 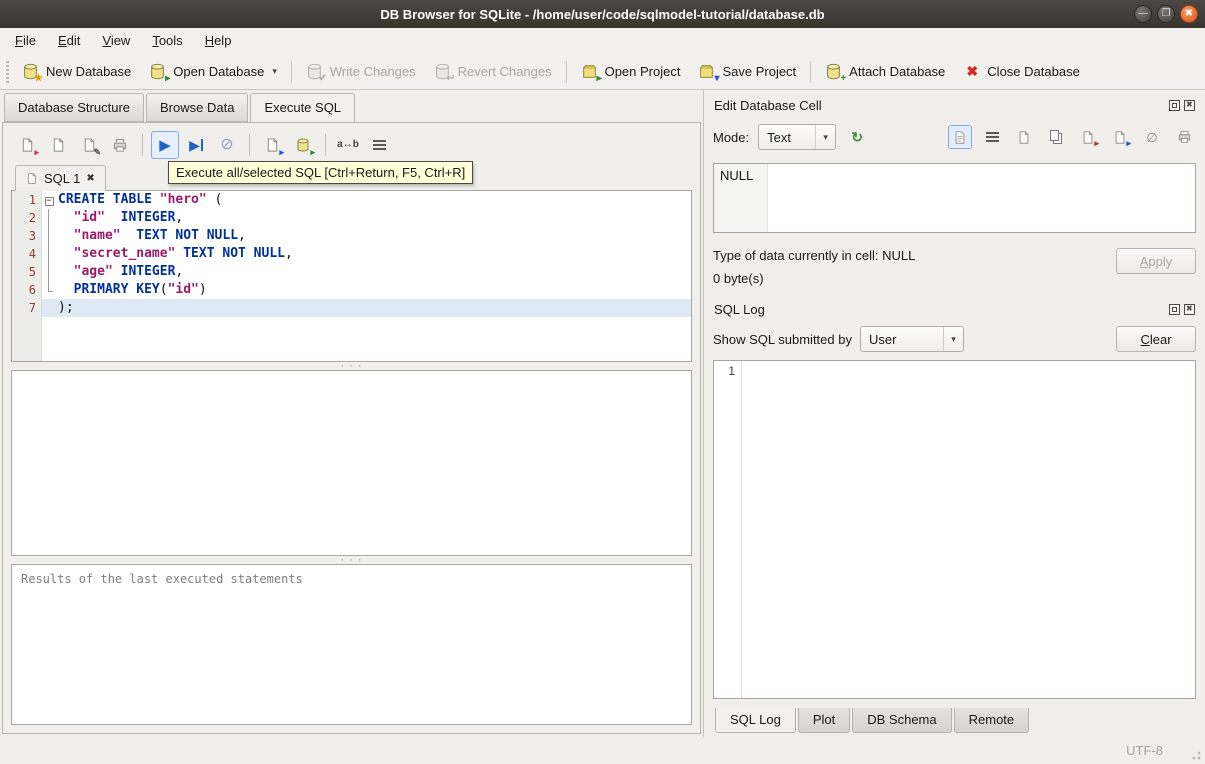 What do you see at coordinates (631, 72) in the screenshot?
I see `open-project-button: ▸ Open Project` at bounding box center [631, 72].